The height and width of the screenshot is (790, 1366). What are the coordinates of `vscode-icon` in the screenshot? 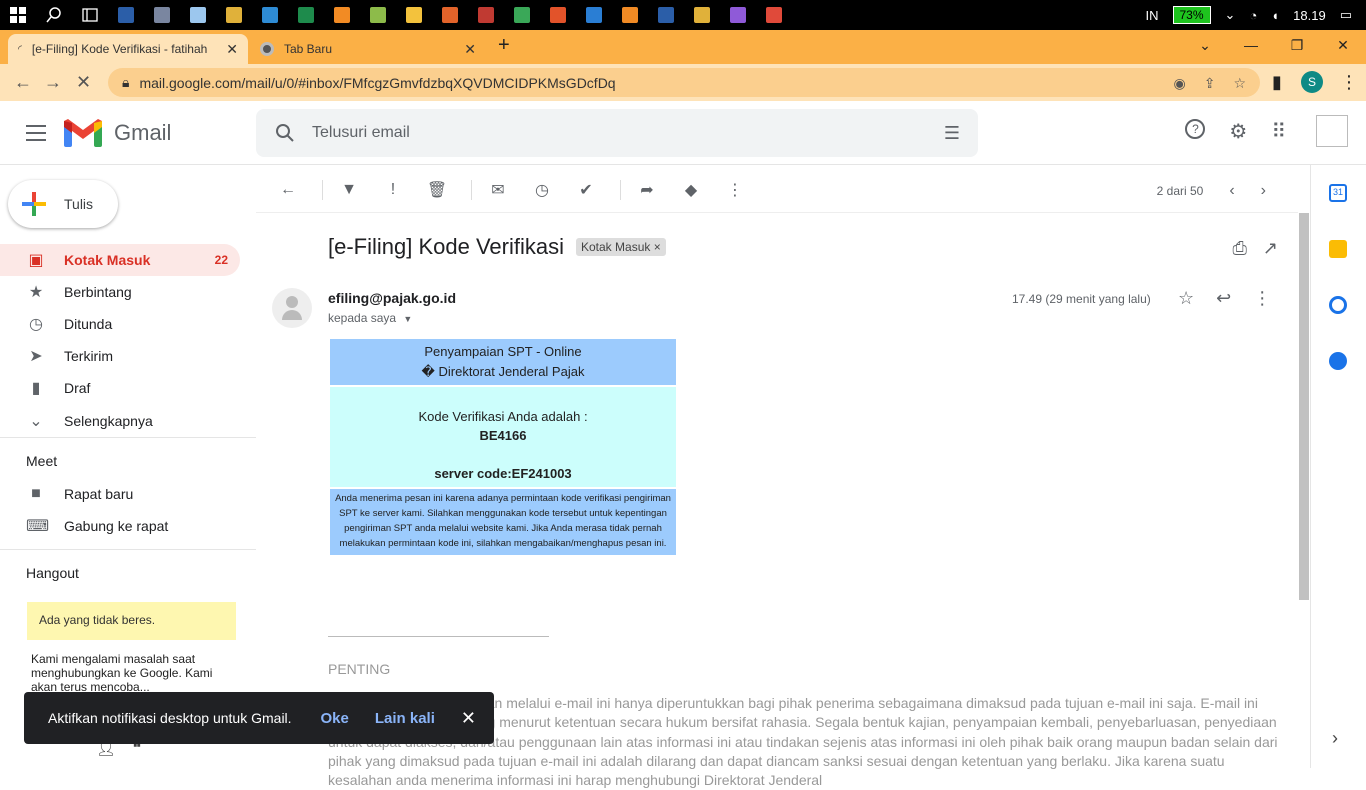 It's located at (594, 15).